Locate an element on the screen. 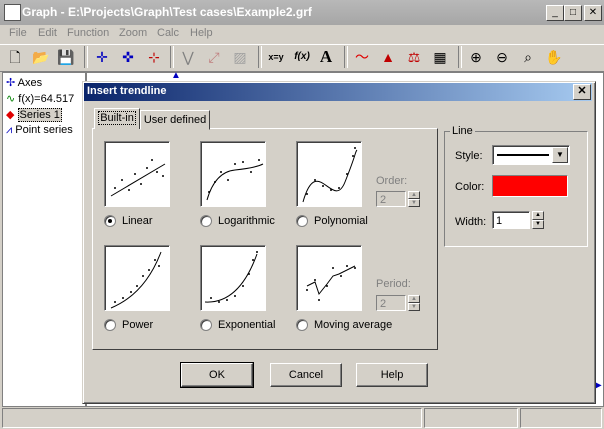 Image resolution: width=604 pixels, height=429 pixels. relation-icon: x=y is located at coordinates (276, 57).